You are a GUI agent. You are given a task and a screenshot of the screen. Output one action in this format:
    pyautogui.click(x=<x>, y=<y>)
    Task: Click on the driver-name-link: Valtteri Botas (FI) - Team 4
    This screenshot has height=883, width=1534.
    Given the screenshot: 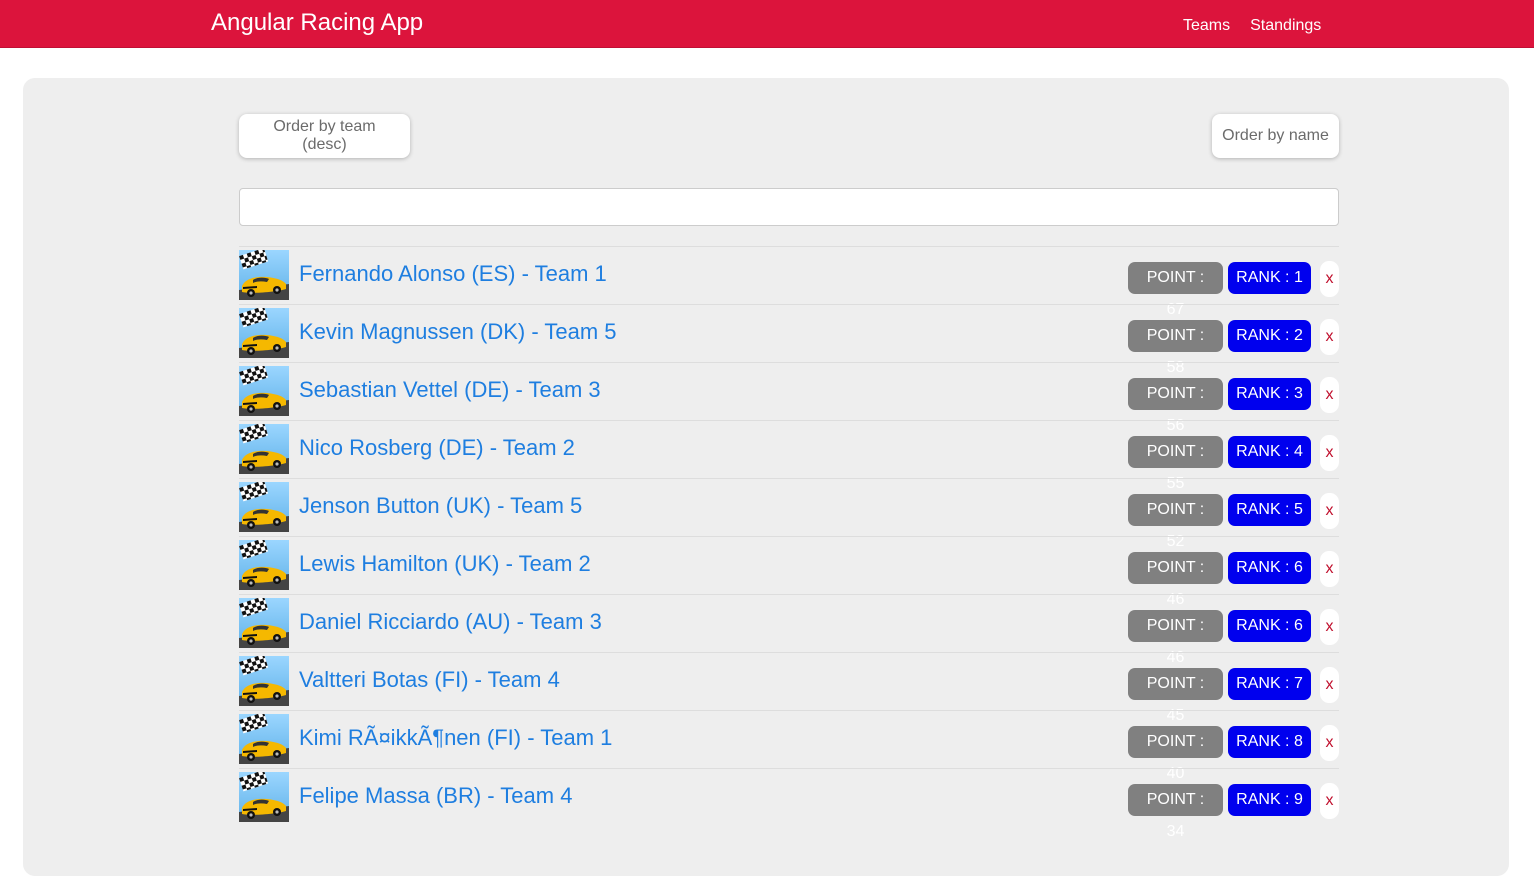 What is the action you would take?
    pyautogui.click(x=429, y=680)
    